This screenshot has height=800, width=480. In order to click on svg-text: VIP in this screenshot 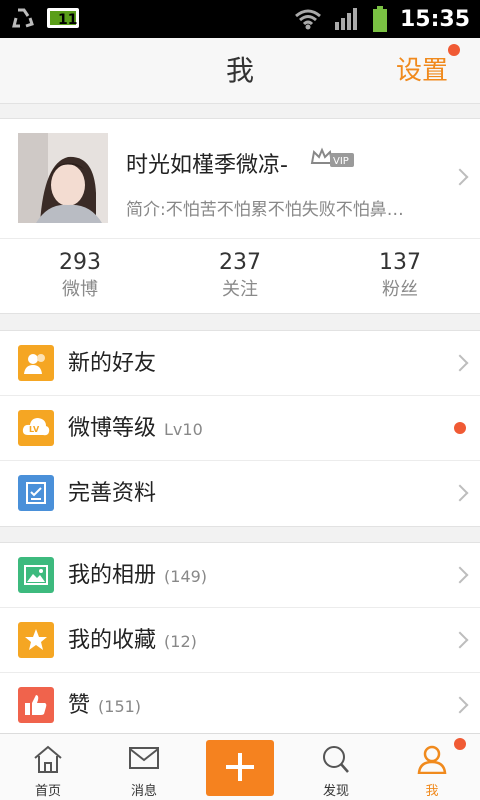, I will do `click(341, 161)`.